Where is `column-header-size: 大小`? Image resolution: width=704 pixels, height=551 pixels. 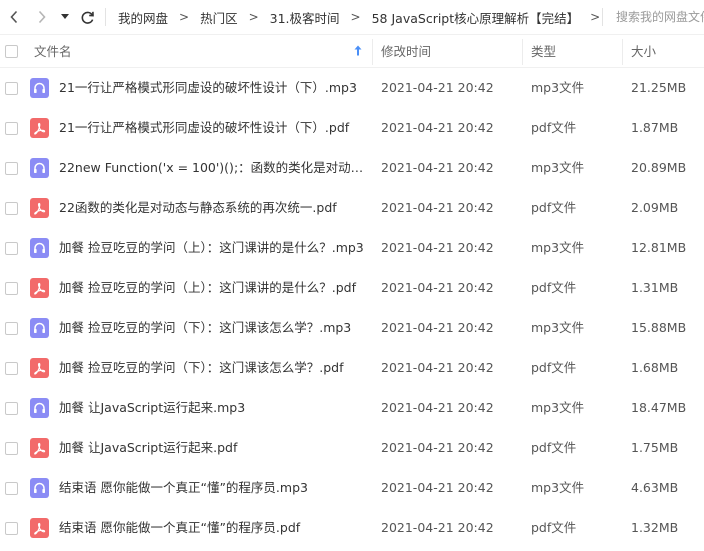 column-header-size: 大小 is located at coordinates (643, 51).